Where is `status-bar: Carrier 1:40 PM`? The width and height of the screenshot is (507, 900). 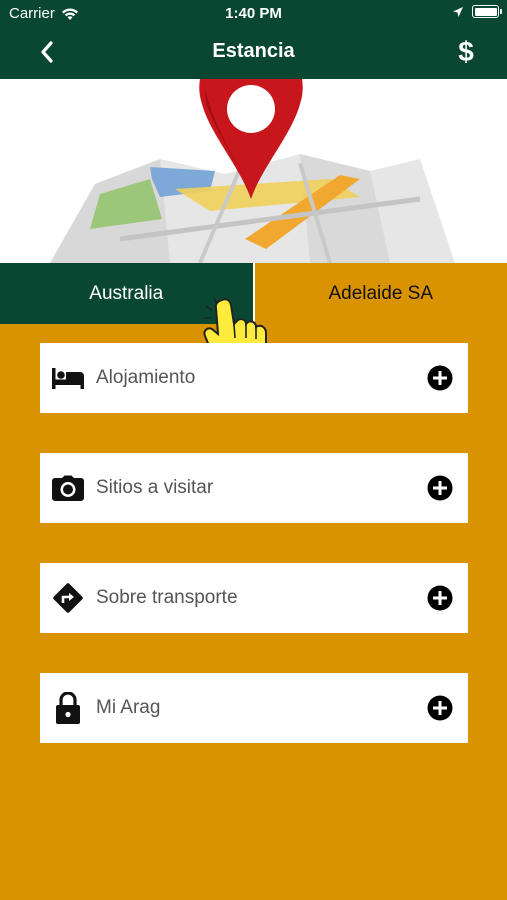
status-bar: Carrier 1:40 PM is located at coordinates (253, 13).